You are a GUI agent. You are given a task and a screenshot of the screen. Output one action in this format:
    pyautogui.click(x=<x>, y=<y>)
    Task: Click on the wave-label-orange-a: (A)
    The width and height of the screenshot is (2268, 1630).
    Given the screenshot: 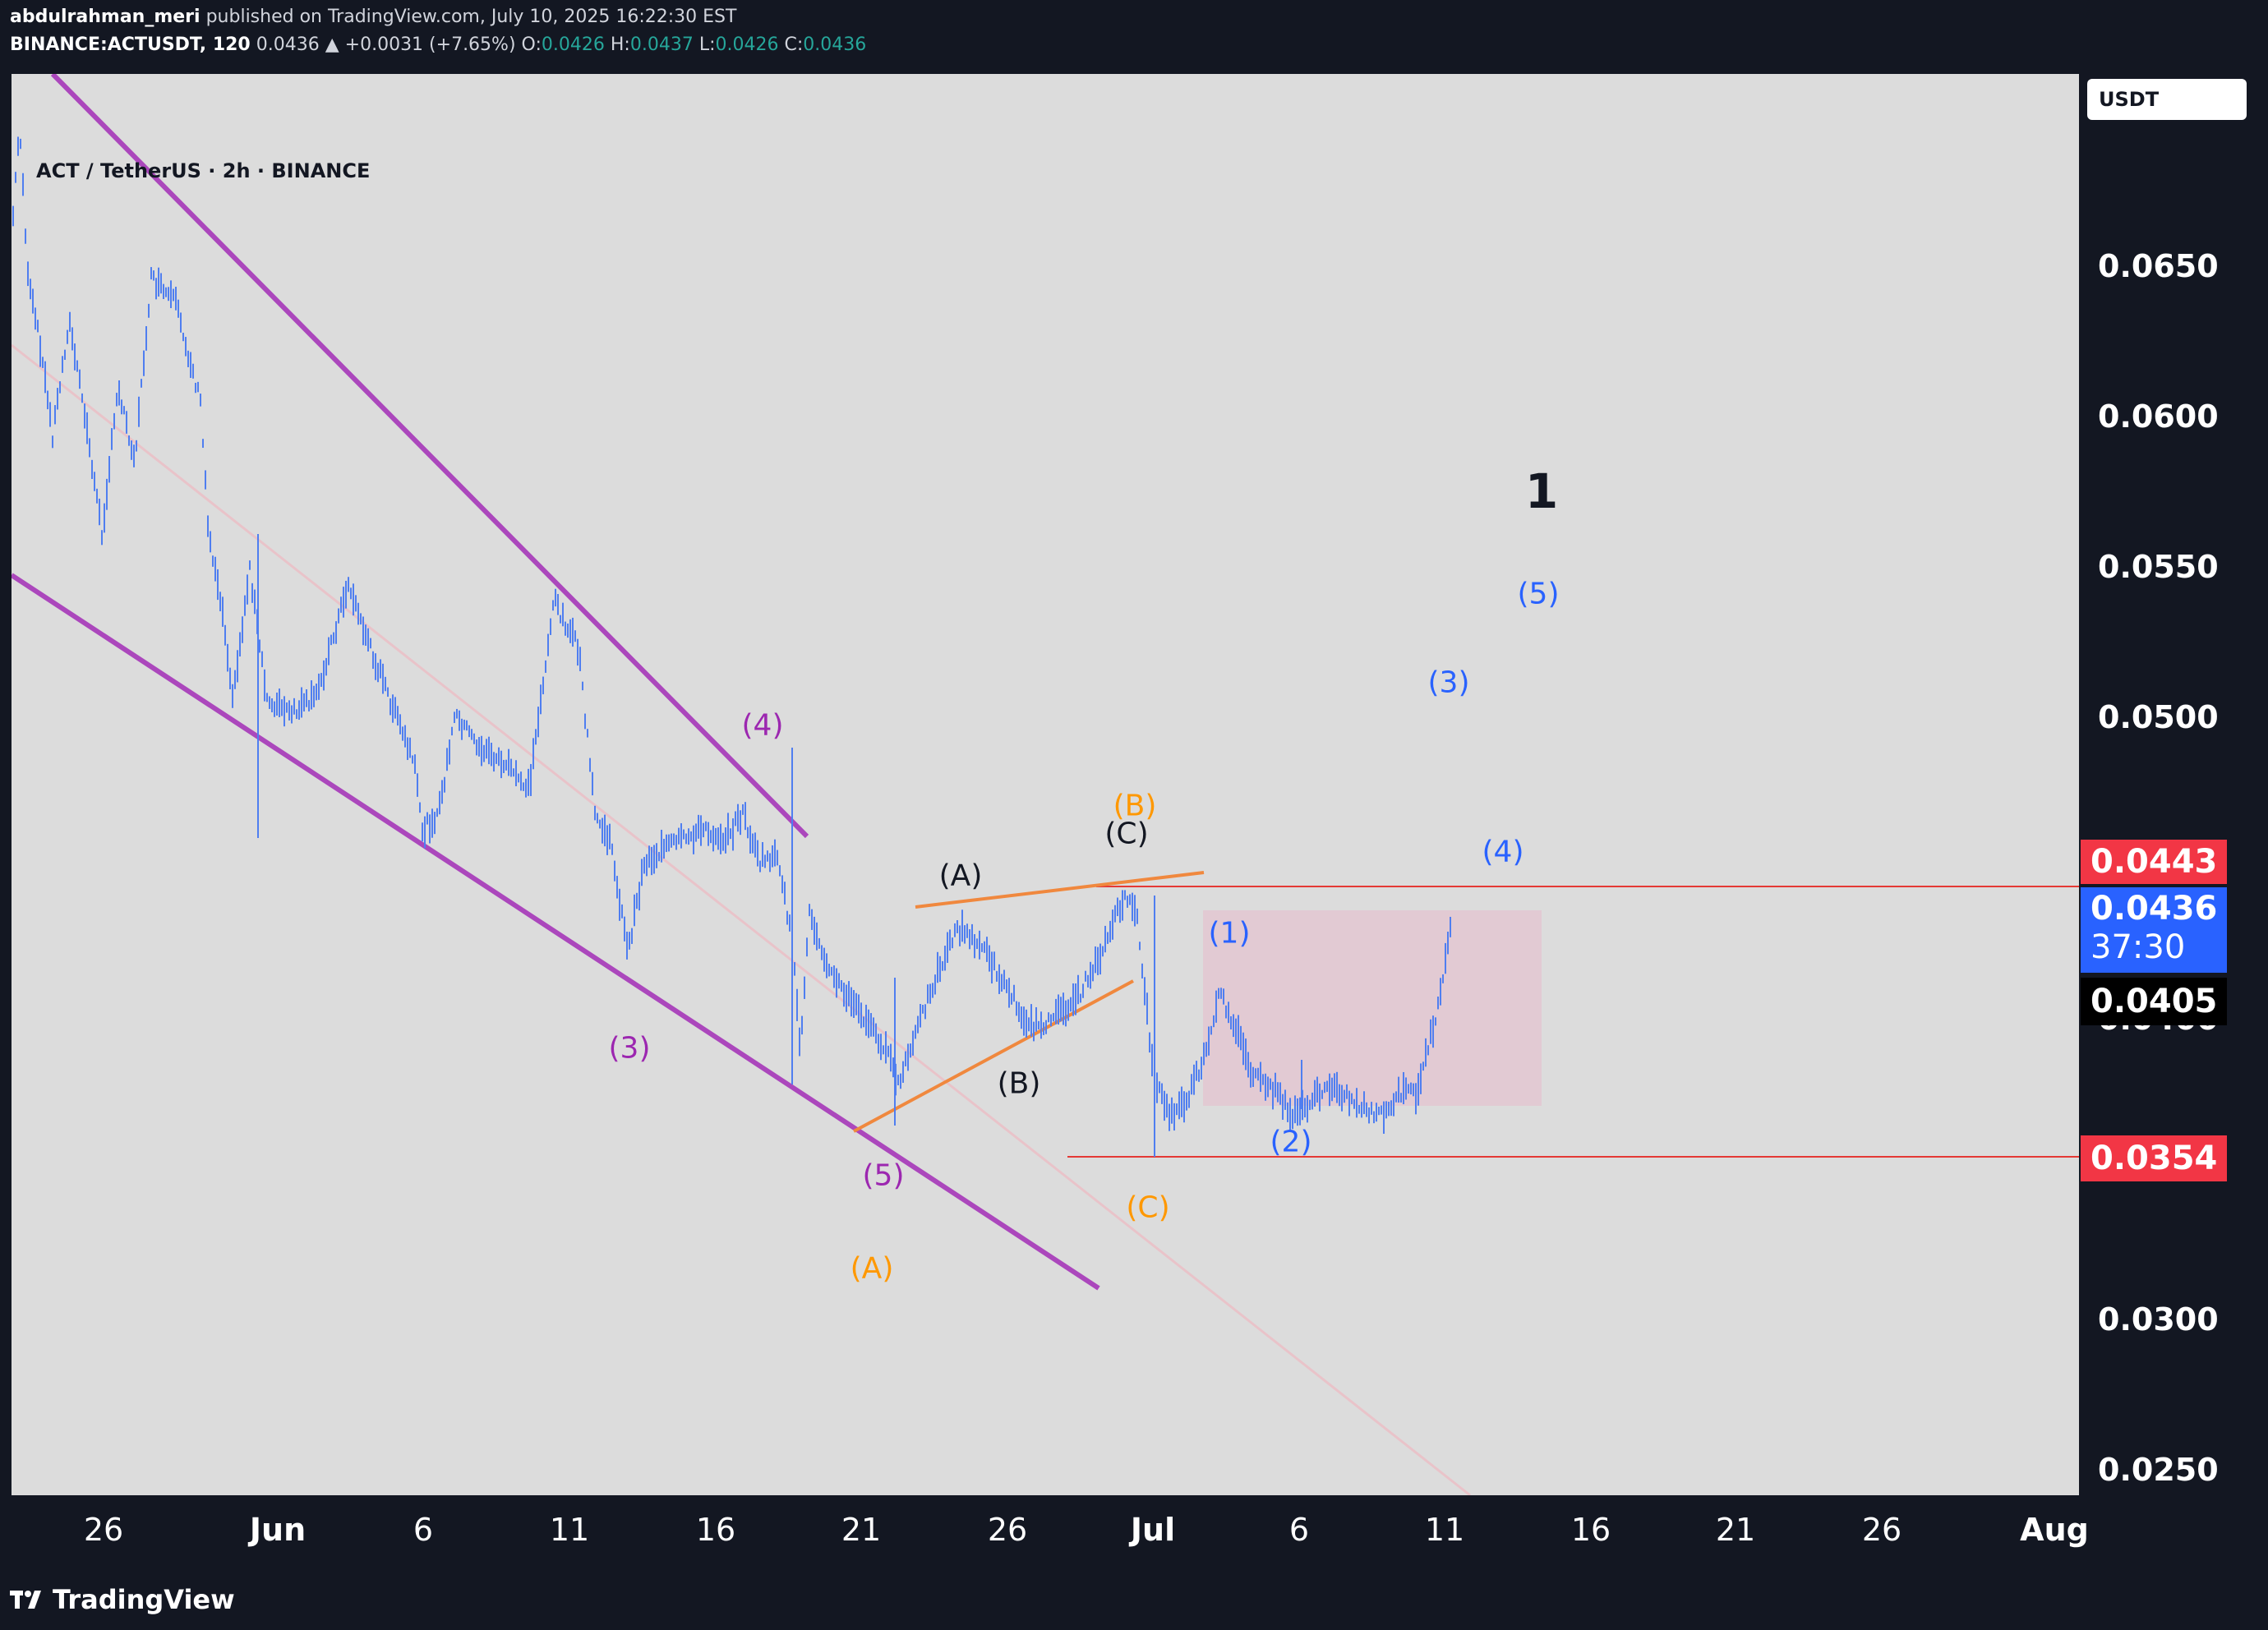 What is the action you would take?
    pyautogui.click(x=872, y=1268)
    